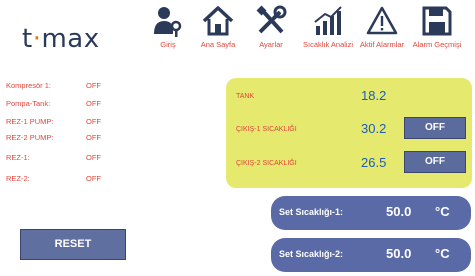 The width and height of the screenshot is (475, 276). What do you see at coordinates (328, 20) in the screenshot?
I see `chart-icon` at bounding box center [328, 20].